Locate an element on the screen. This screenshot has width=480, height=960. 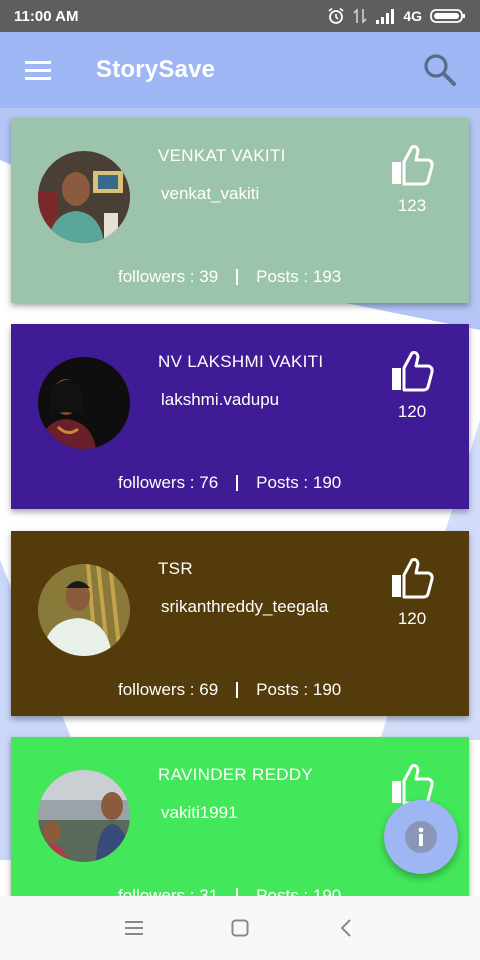
back-icon is located at coordinates (345, 928).